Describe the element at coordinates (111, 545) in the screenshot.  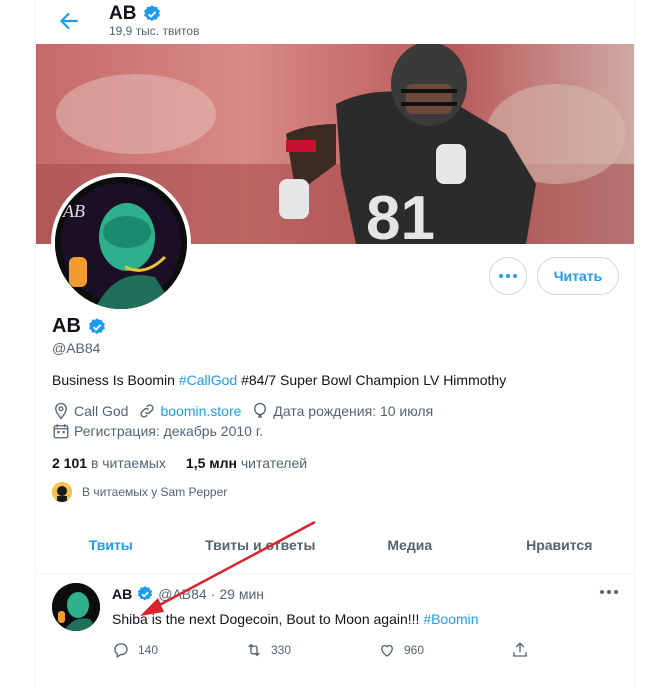
I see `tab-tweets: Твиты` at that location.